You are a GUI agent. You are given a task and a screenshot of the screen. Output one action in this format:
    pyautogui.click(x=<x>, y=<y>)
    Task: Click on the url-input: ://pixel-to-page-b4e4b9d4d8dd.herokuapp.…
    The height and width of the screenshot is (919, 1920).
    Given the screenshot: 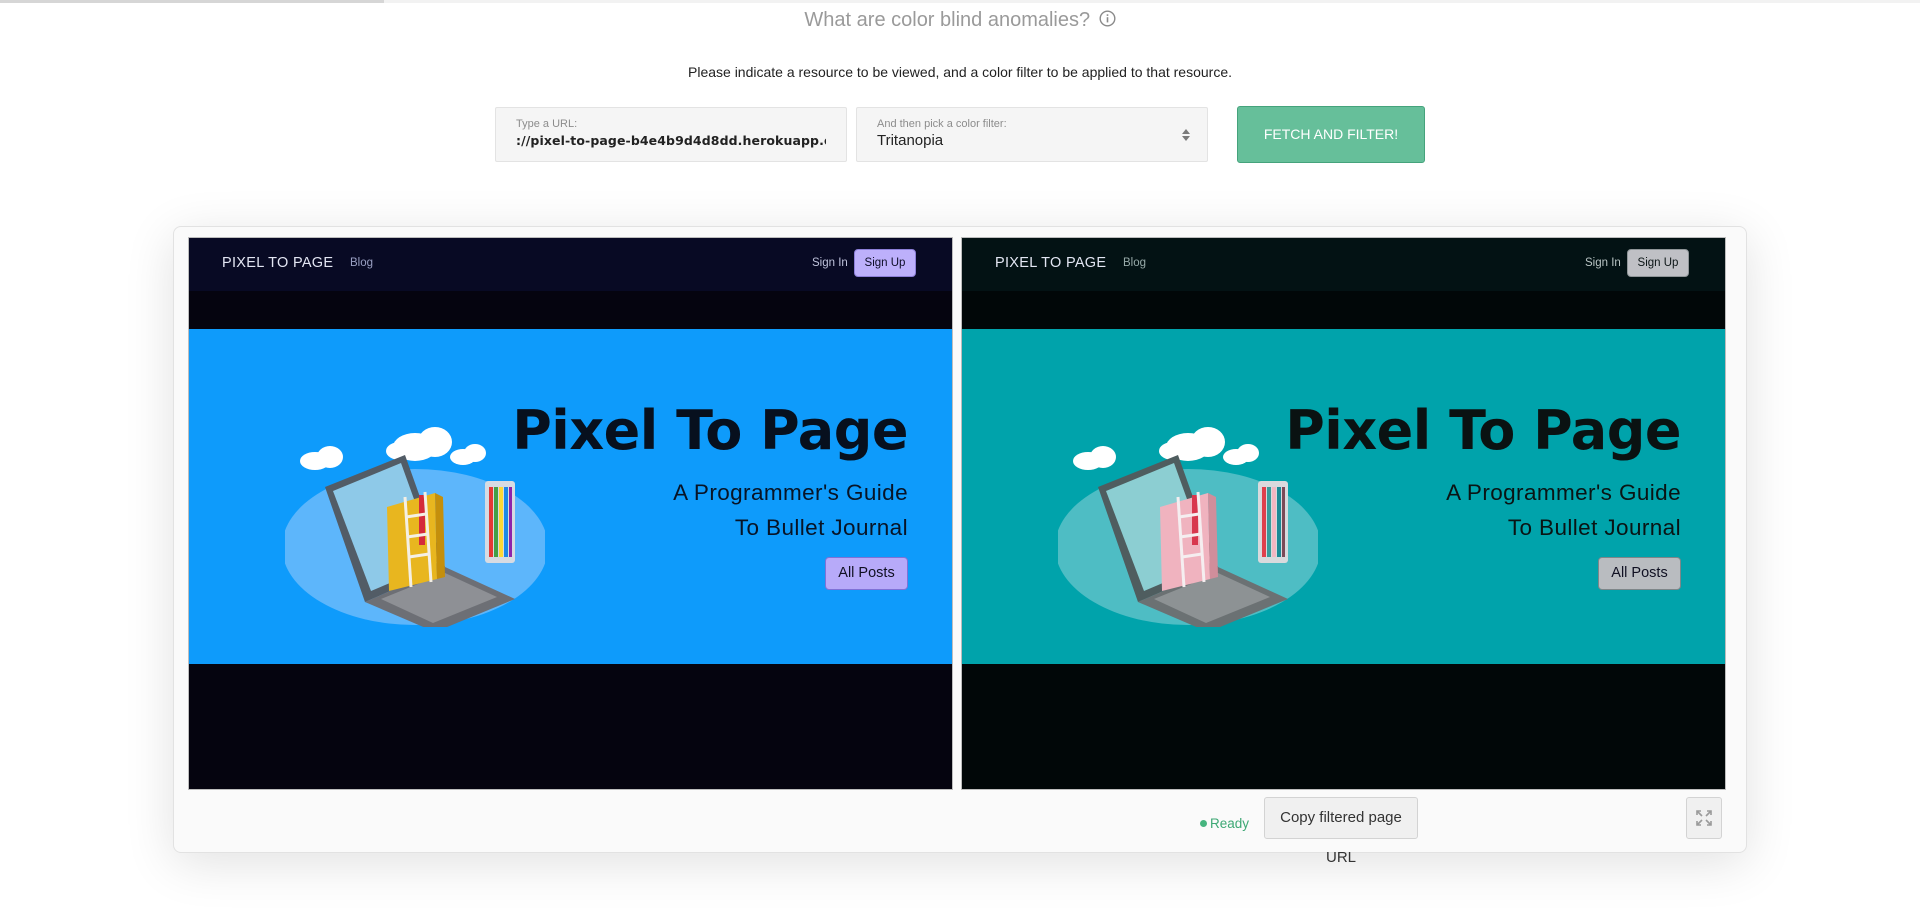 What is the action you would take?
    pyautogui.click(x=671, y=141)
    